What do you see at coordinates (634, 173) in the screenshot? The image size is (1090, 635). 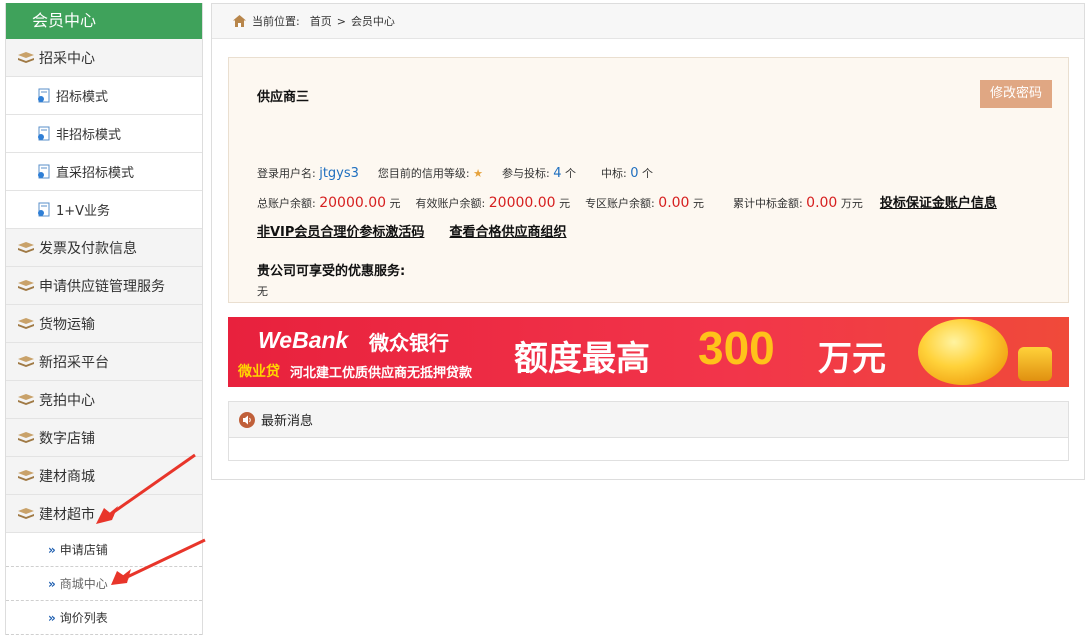 I see `win-count: 0` at bounding box center [634, 173].